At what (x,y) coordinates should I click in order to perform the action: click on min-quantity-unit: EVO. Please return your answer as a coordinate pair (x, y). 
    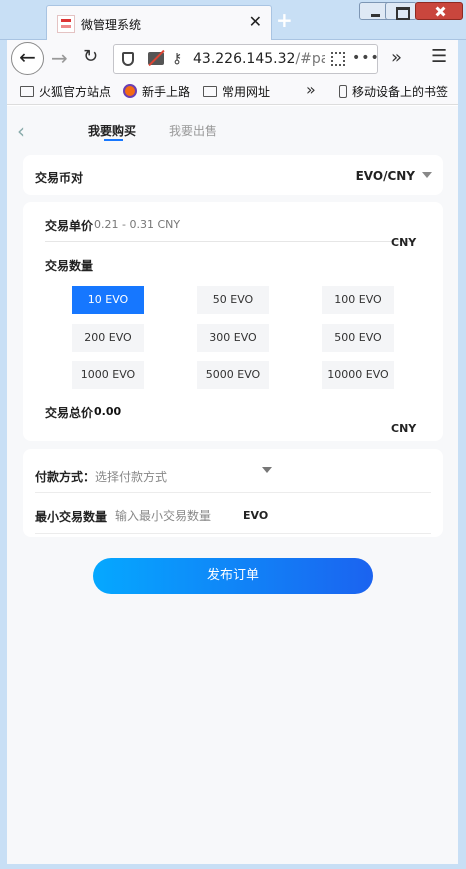
    Looking at the image, I should click on (256, 515).